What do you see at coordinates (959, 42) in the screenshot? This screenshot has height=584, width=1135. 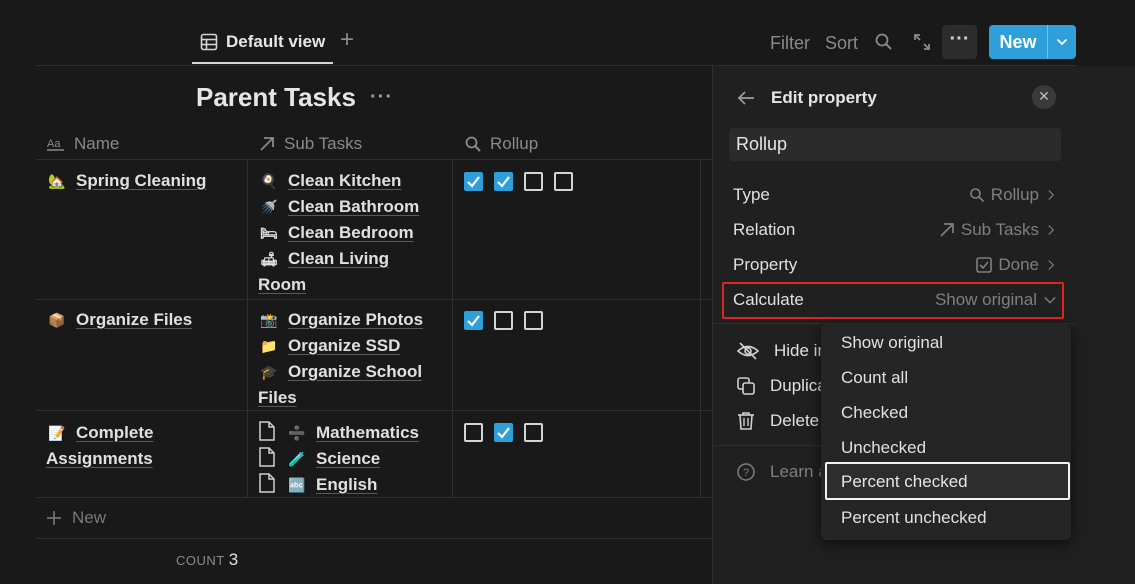 I see `more-options-button: ···` at bounding box center [959, 42].